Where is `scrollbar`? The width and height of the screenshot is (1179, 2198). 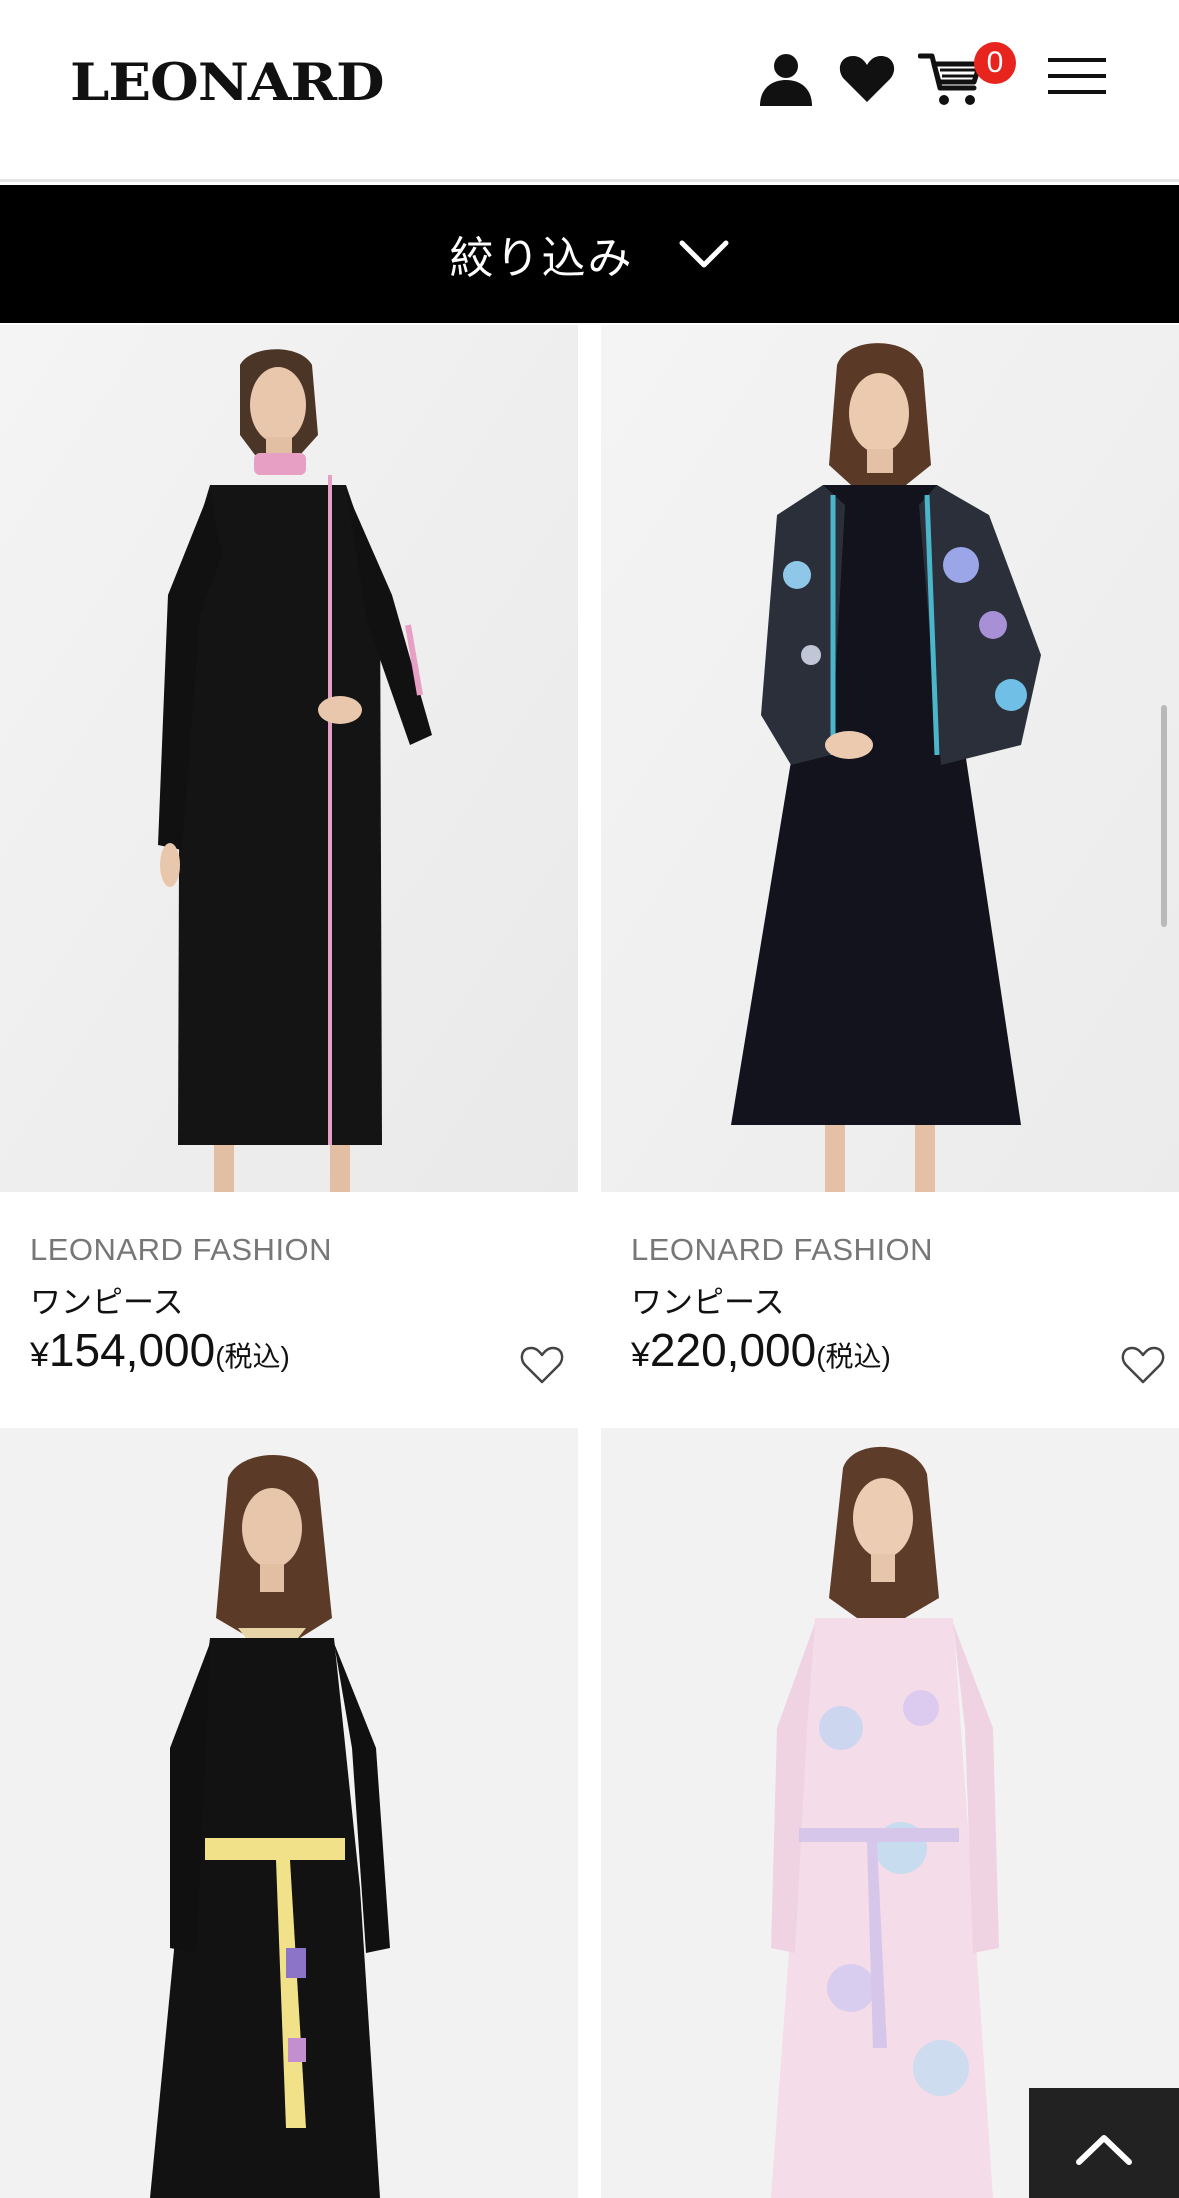
scrollbar is located at coordinates (1164, 816).